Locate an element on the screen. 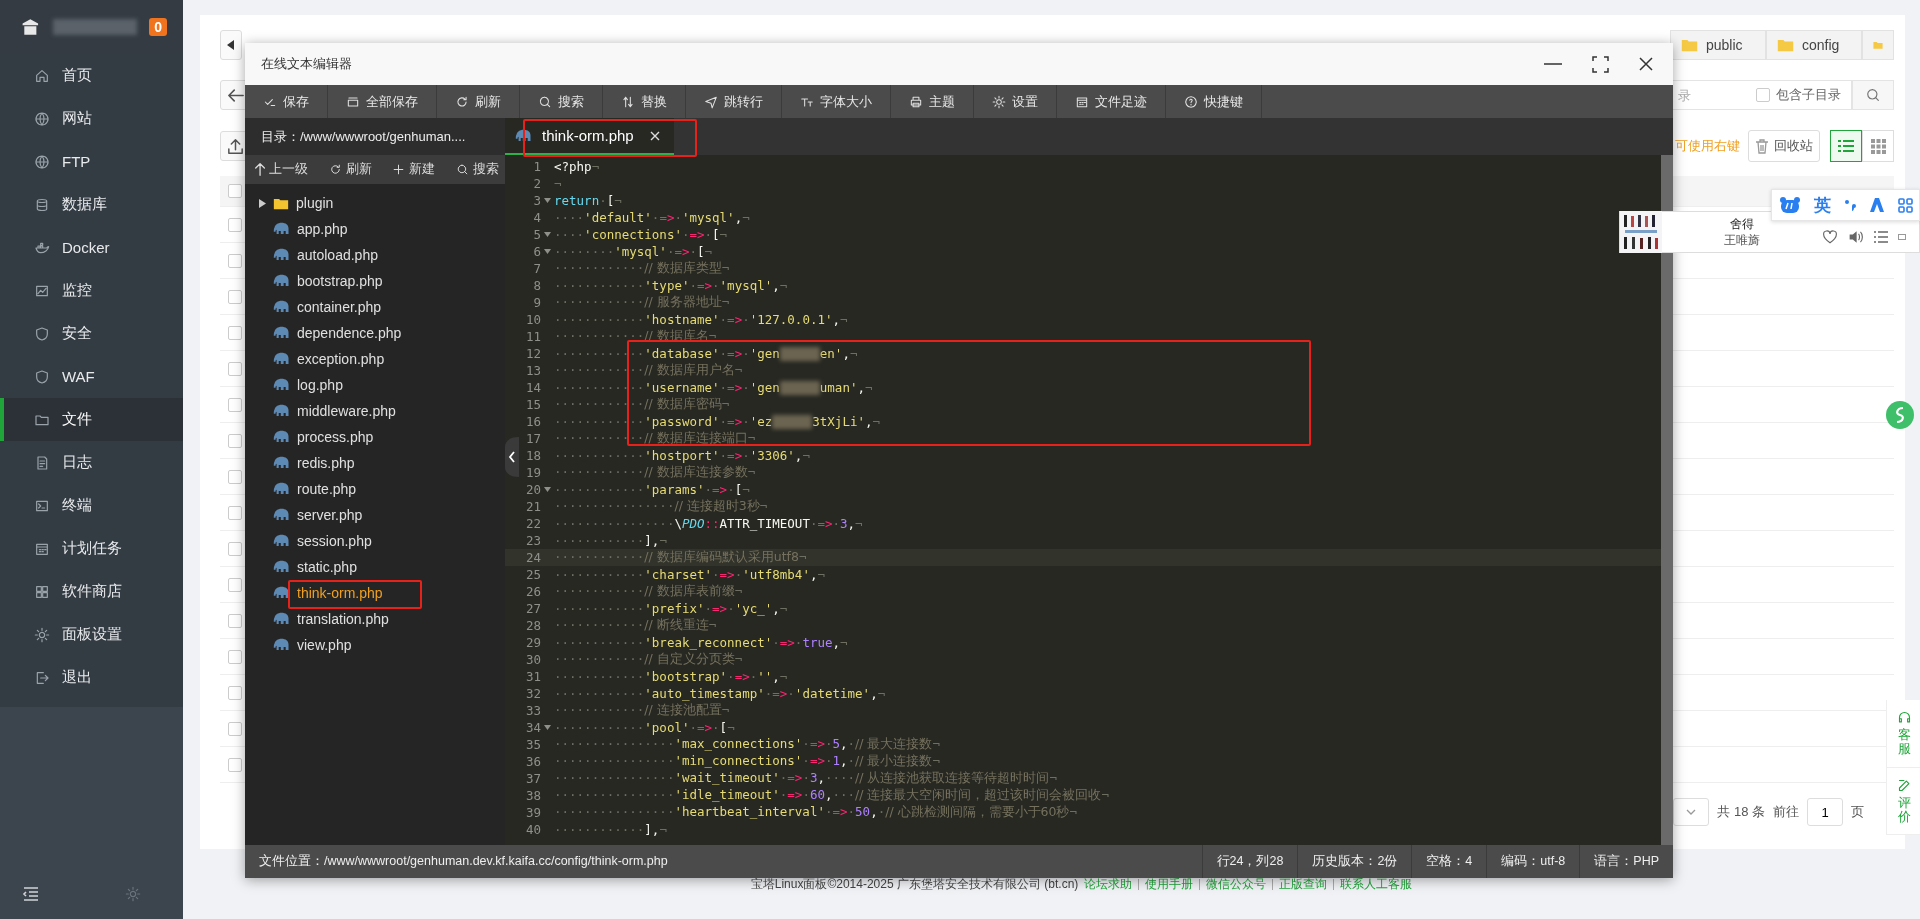 This screenshot has width=1920, height=919. line-number: 34 is located at coordinates (532, 727).